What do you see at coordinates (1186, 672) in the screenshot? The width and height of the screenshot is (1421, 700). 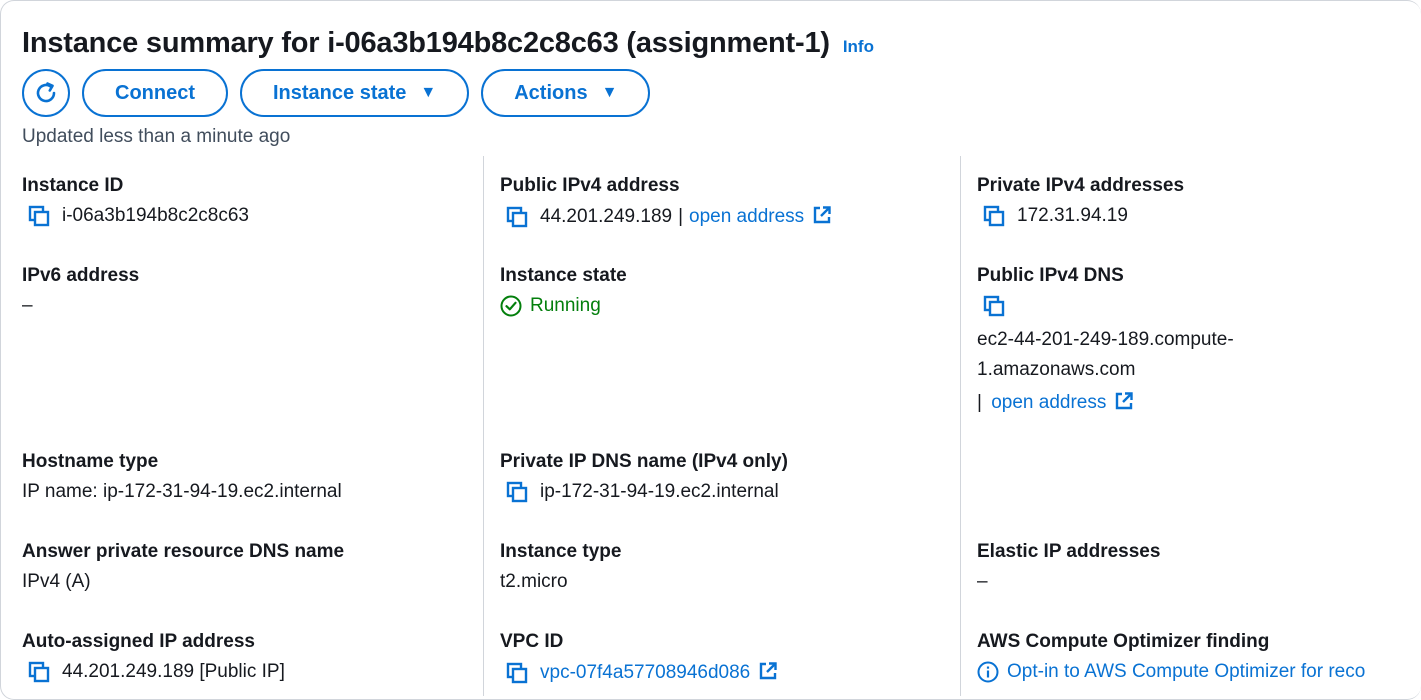 I see `compute-optimizer-link: Opt-in to AWS Compute Optimizer for reco` at bounding box center [1186, 672].